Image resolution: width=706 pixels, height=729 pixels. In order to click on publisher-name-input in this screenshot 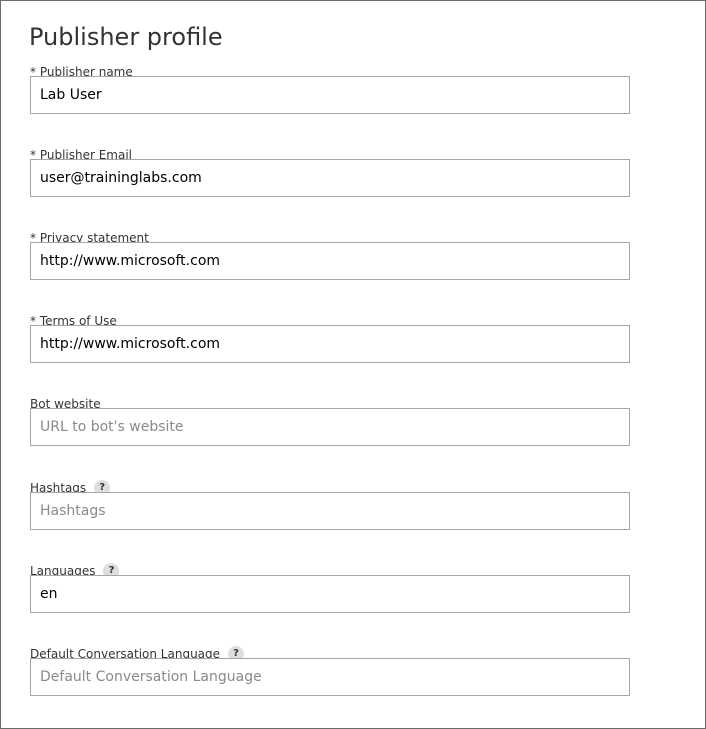, I will do `click(330, 95)`.